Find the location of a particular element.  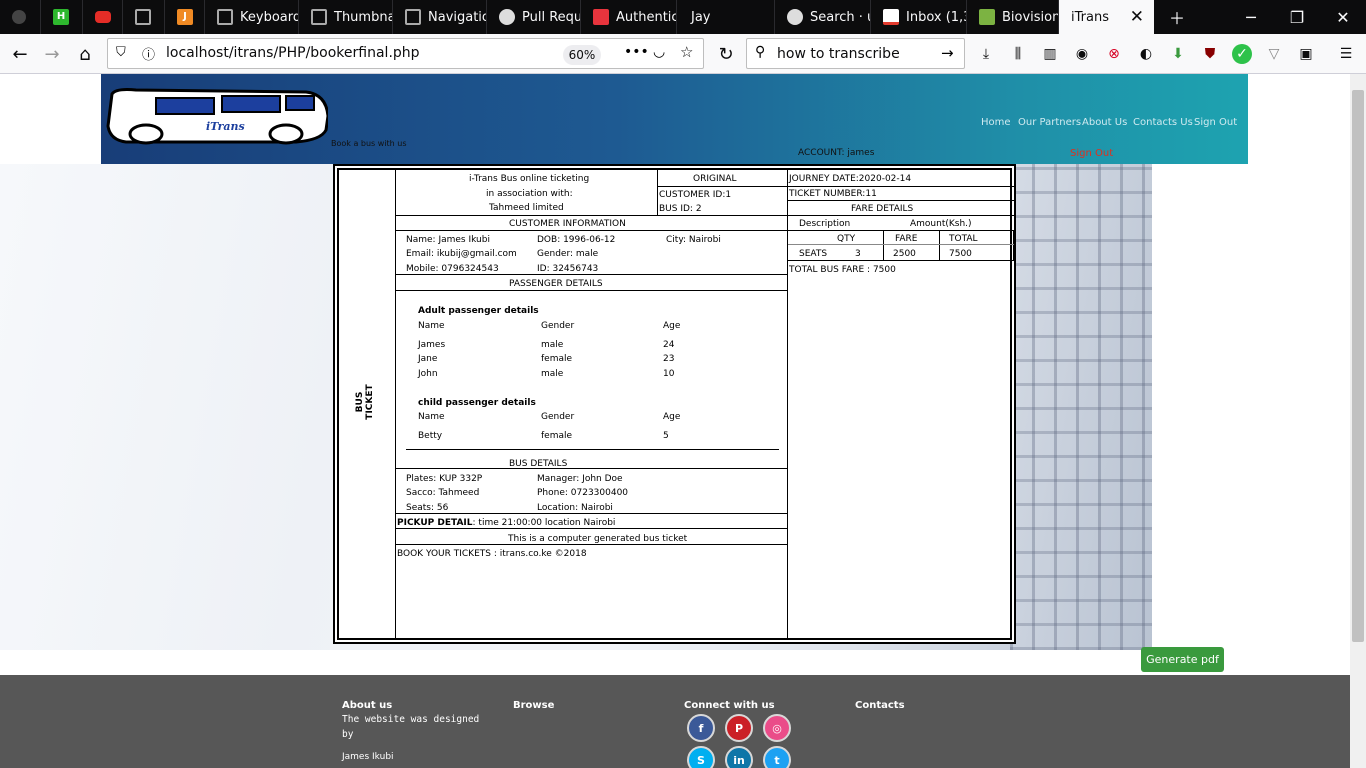

search-text: how to transcribe is located at coordinates (838, 54).